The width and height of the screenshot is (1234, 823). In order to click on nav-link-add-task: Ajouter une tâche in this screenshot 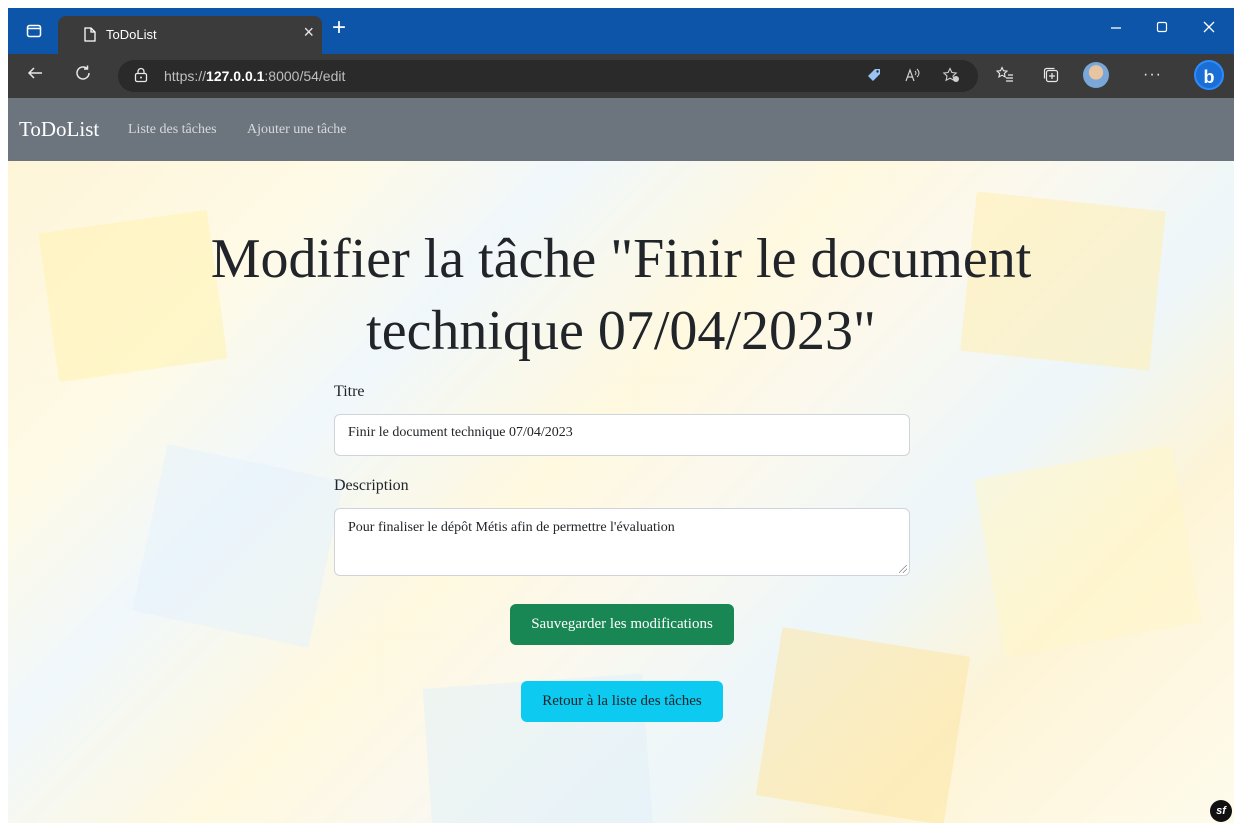, I will do `click(297, 130)`.